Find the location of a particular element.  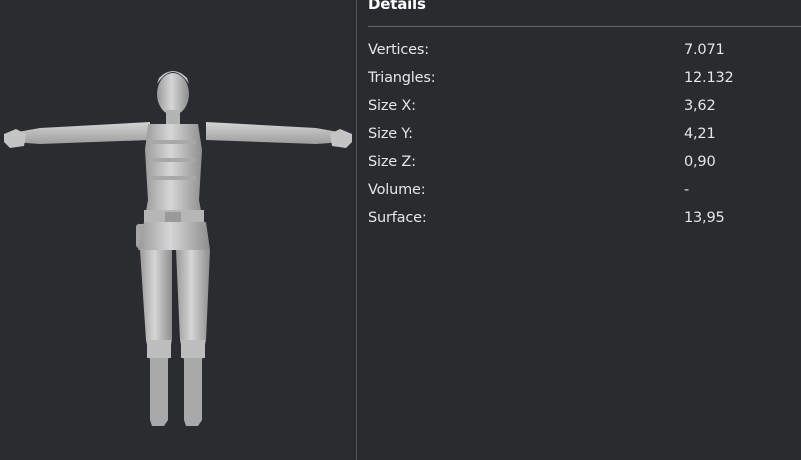

stat-label: Surface: is located at coordinates (397, 218).